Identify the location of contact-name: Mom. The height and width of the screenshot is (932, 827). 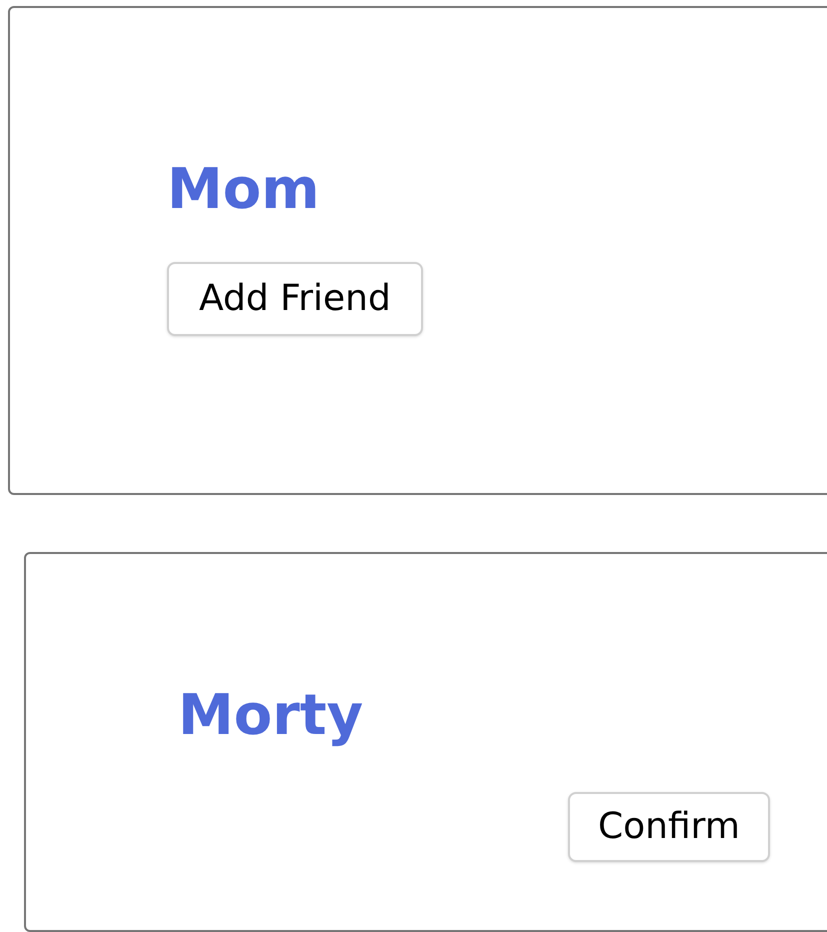
(243, 190).